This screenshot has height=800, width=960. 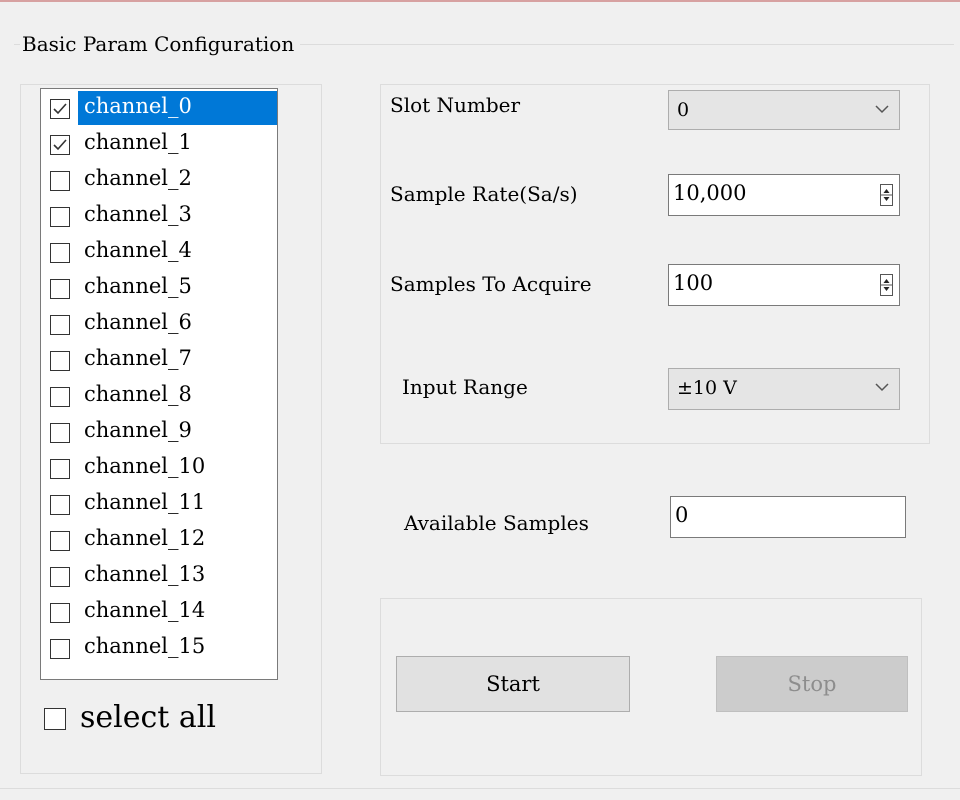 What do you see at coordinates (480, 1) in the screenshot?
I see `window-top-border` at bounding box center [480, 1].